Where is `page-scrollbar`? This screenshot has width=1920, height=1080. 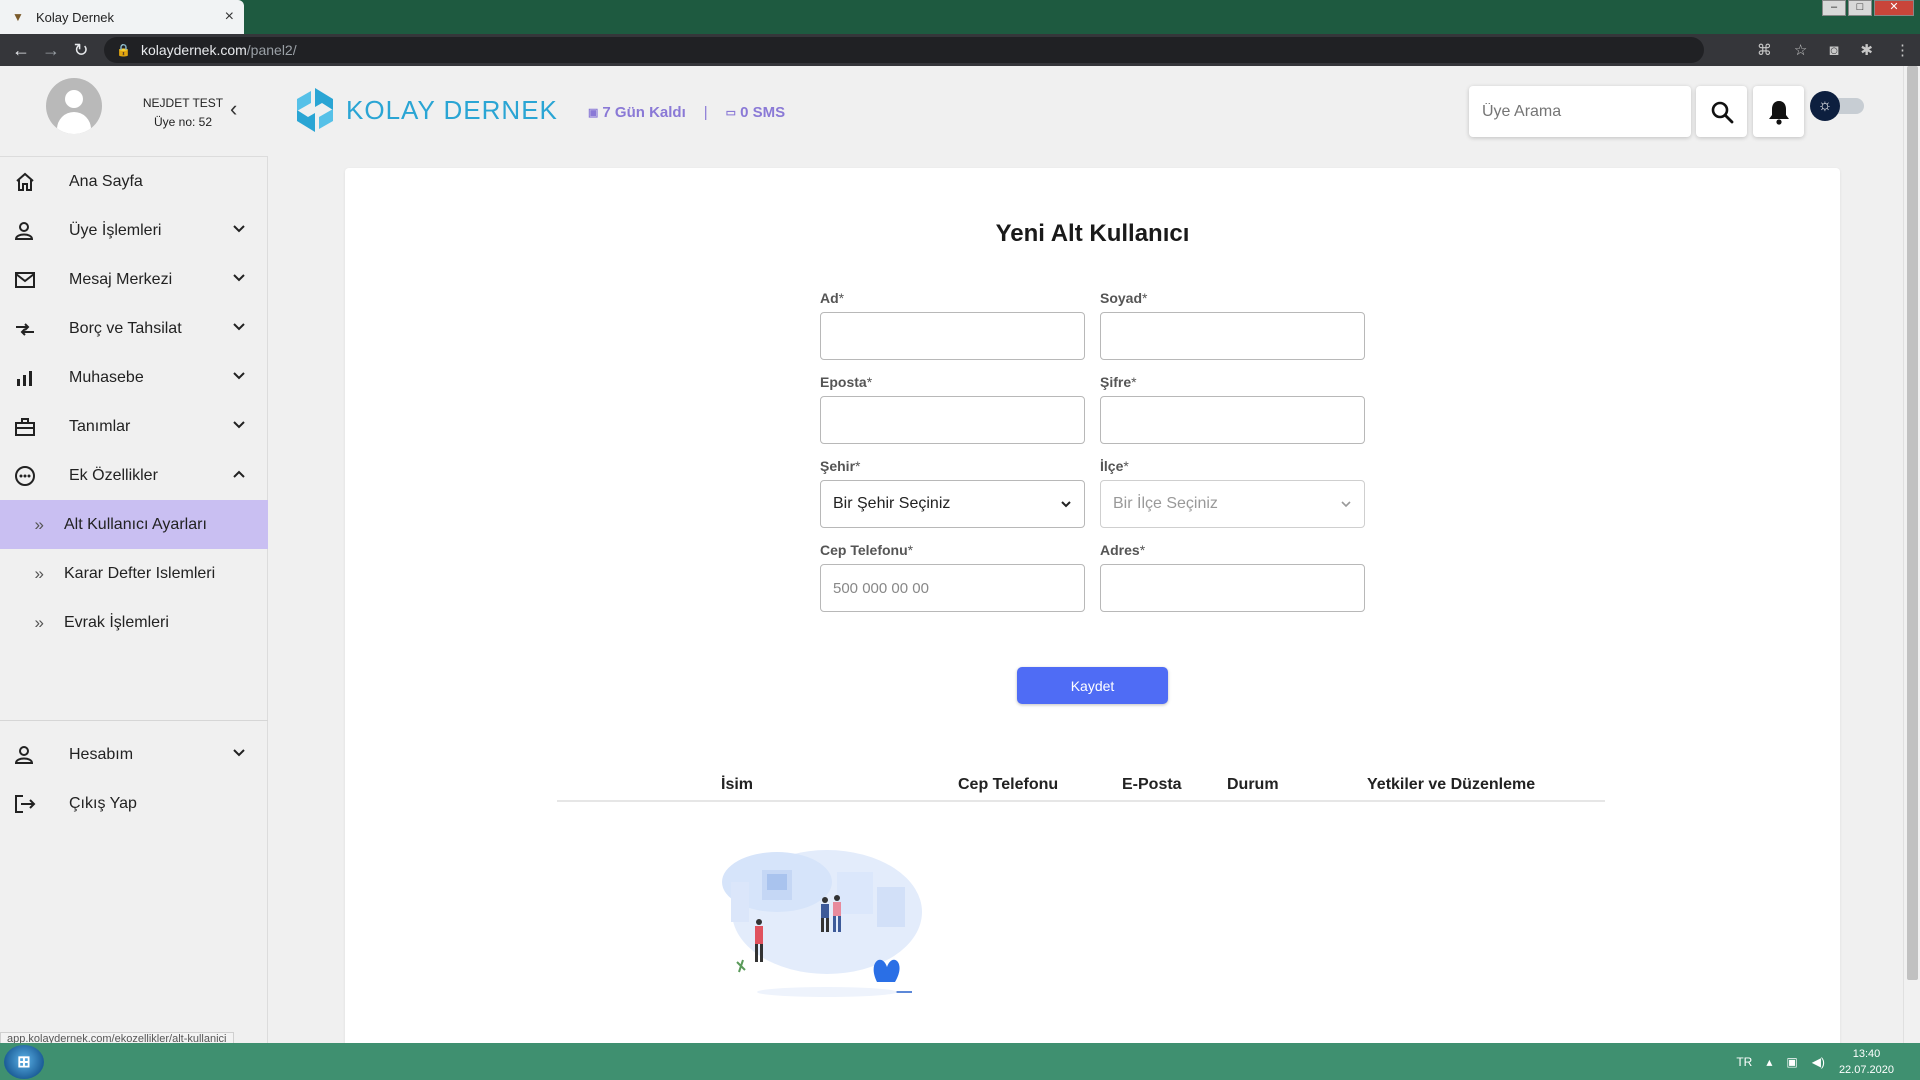 page-scrollbar is located at coordinates (1911, 554).